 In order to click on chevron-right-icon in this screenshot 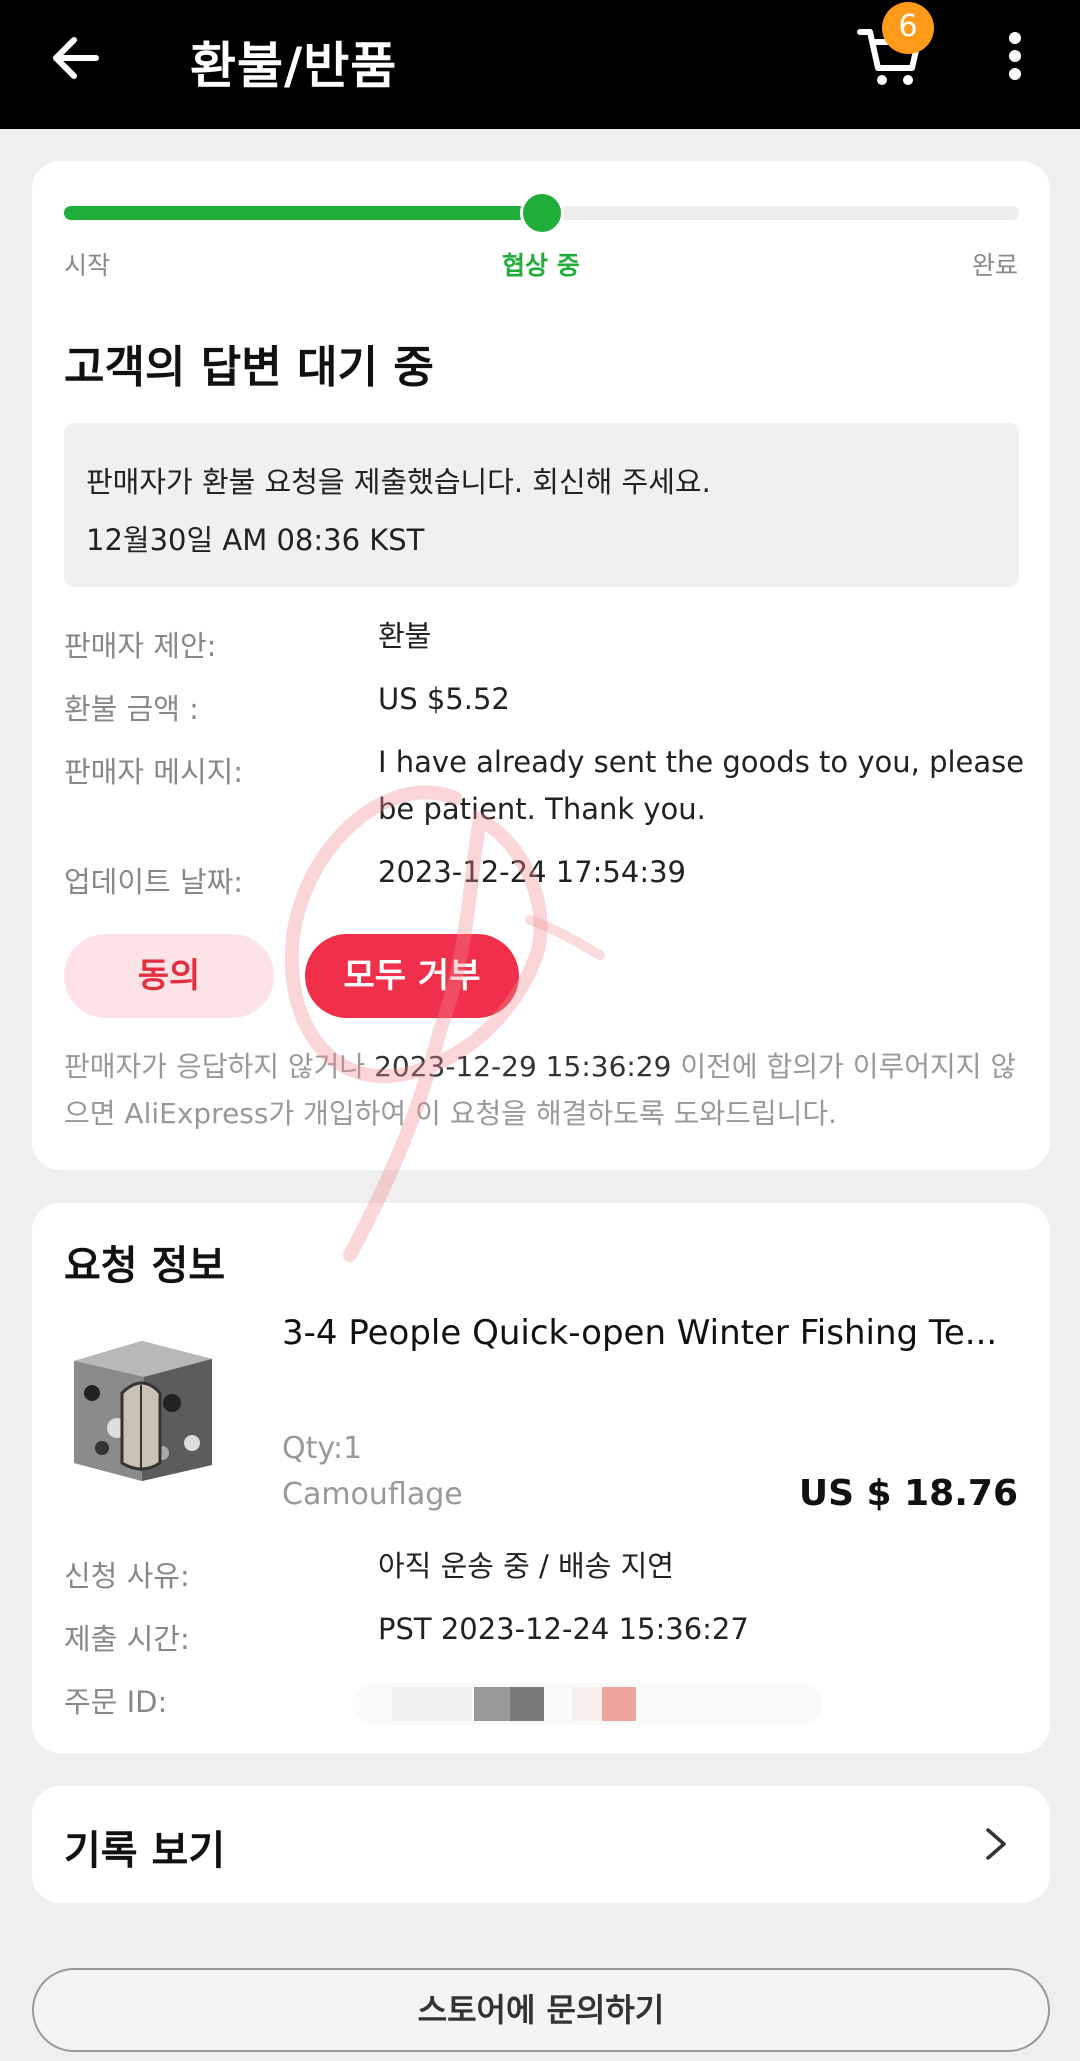, I will do `click(996, 1844)`.